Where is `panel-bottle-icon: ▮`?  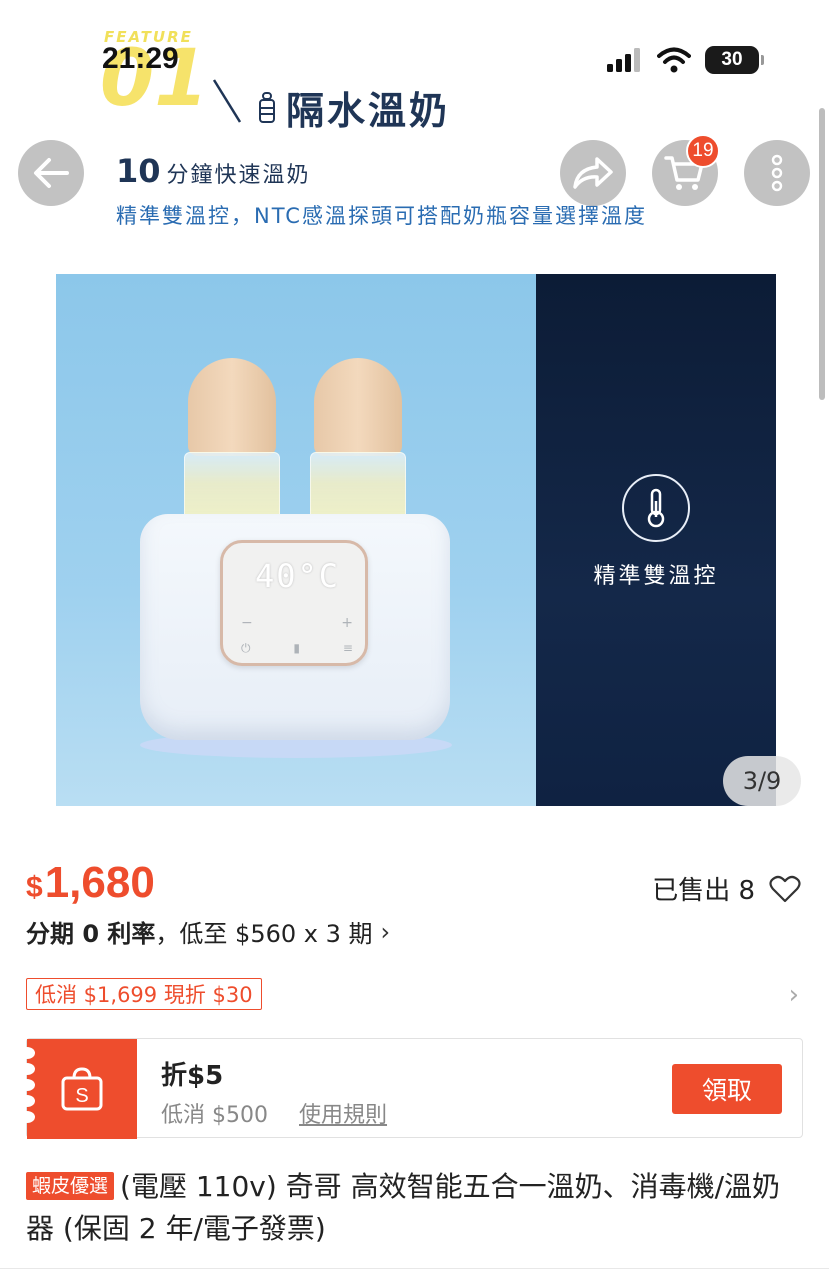
panel-bottle-icon: ▮ is located at coordinates (297, 648).